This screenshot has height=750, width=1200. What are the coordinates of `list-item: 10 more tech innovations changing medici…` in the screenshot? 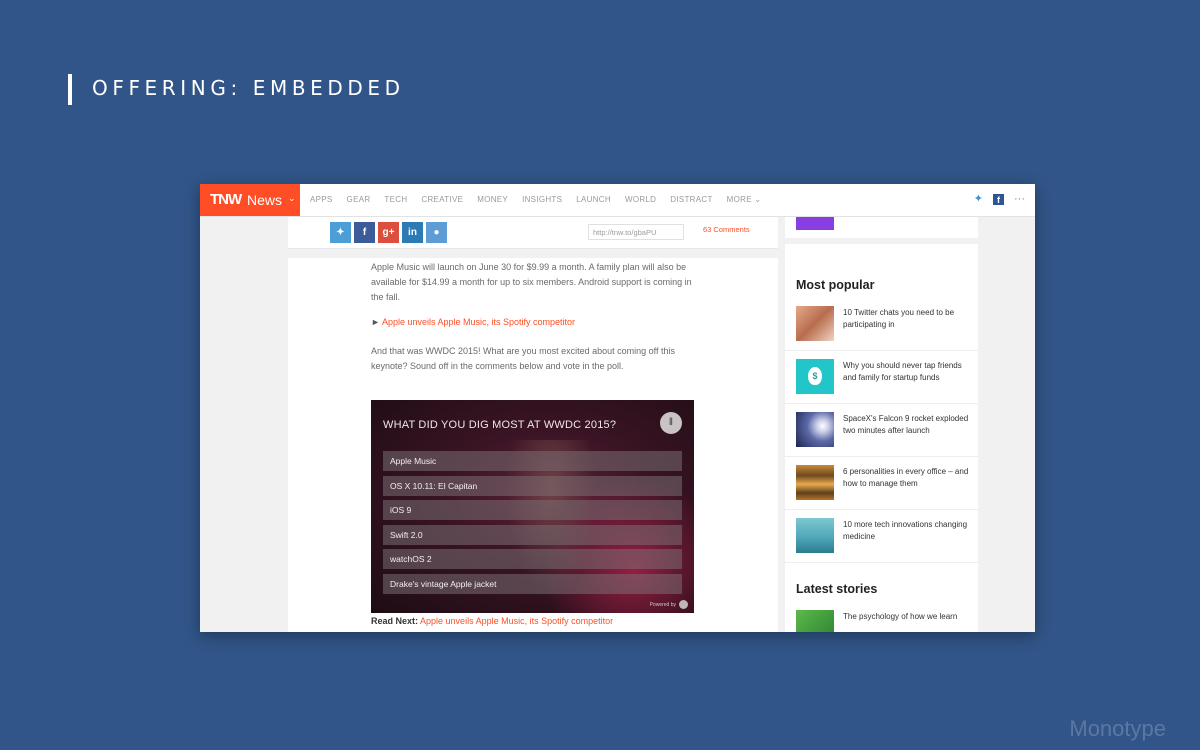 It's located at (881, 537).